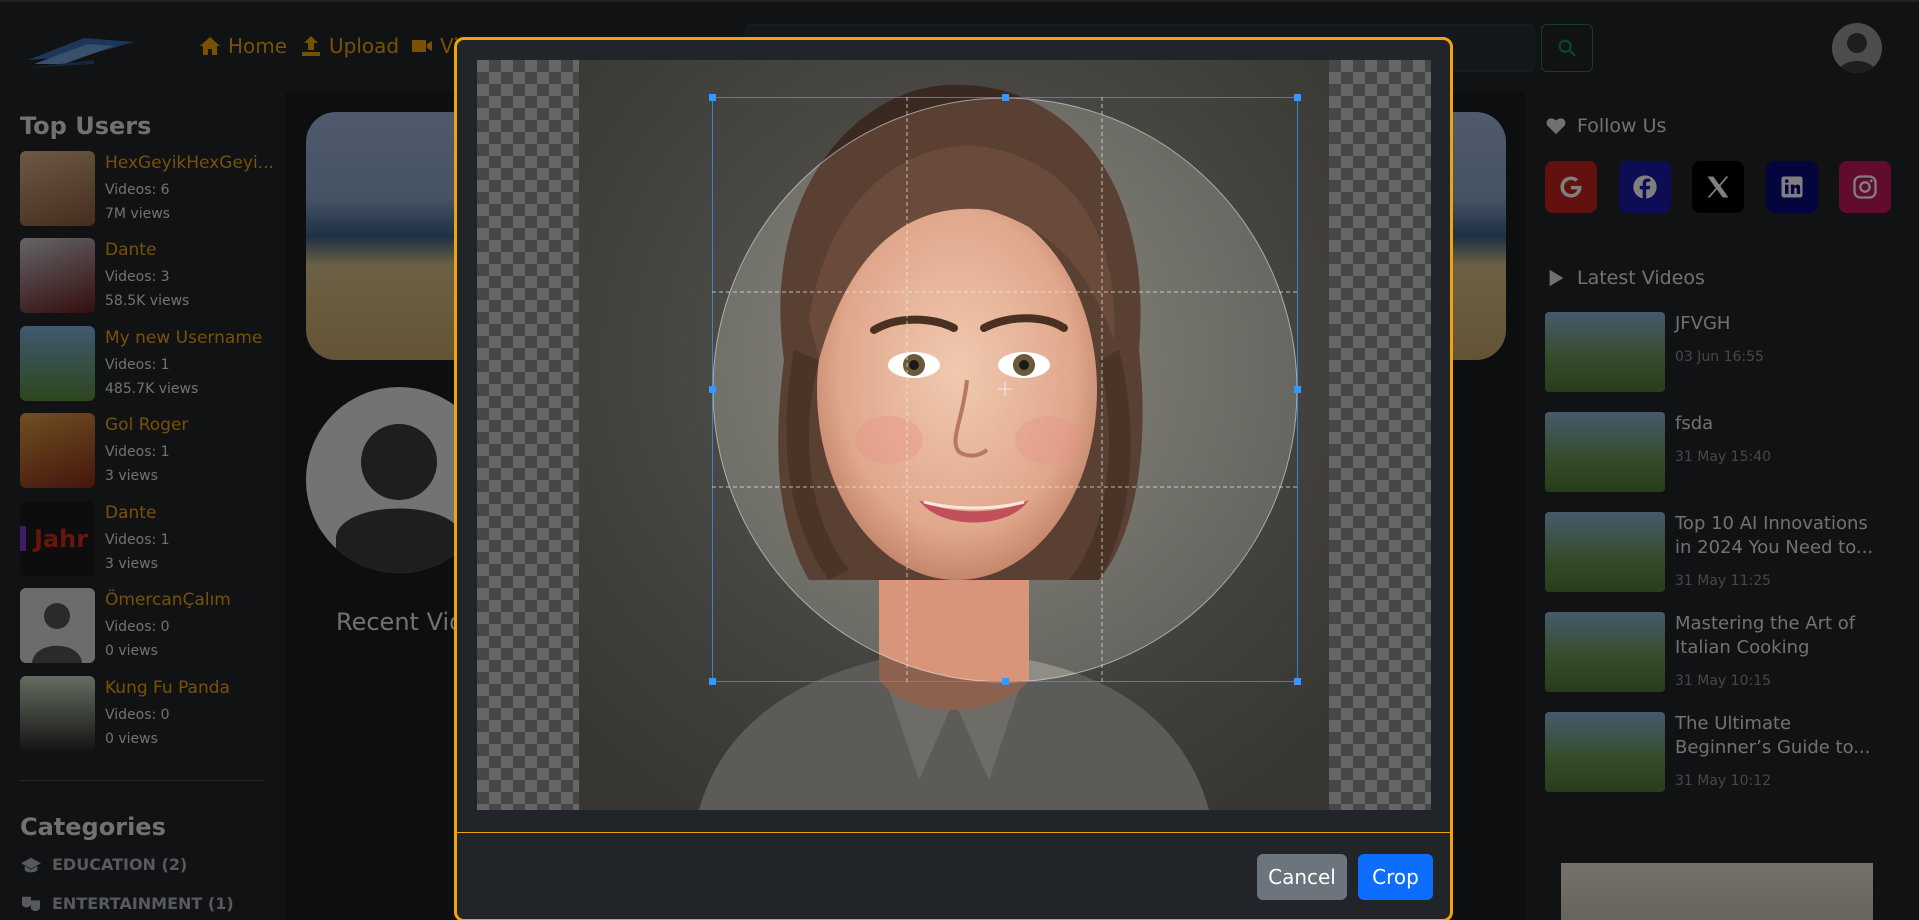 The image size is (1919, 920). What do you see at coordinates (712, 97) in the screenshot?
I see `crop-handle-nw` at bounding box center [712, 97].